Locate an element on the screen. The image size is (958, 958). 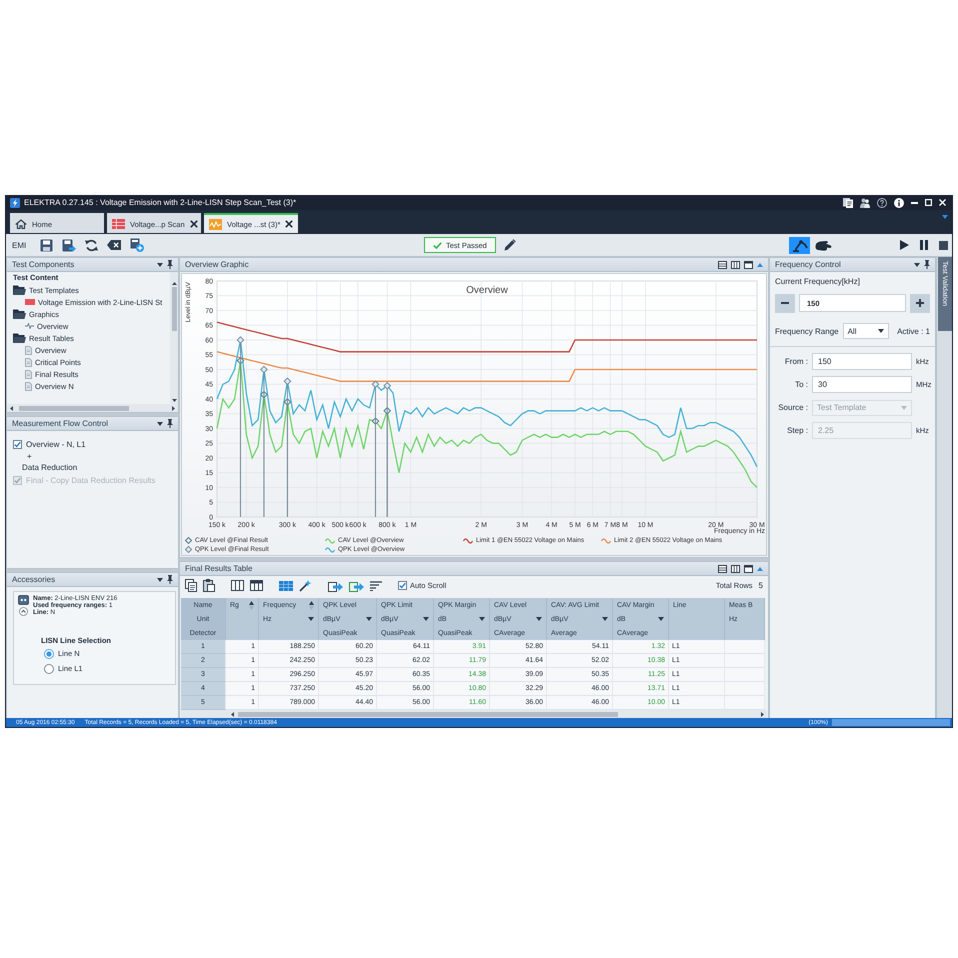
flow-step-label: Data Reduction is located at coordinates (49, 468).